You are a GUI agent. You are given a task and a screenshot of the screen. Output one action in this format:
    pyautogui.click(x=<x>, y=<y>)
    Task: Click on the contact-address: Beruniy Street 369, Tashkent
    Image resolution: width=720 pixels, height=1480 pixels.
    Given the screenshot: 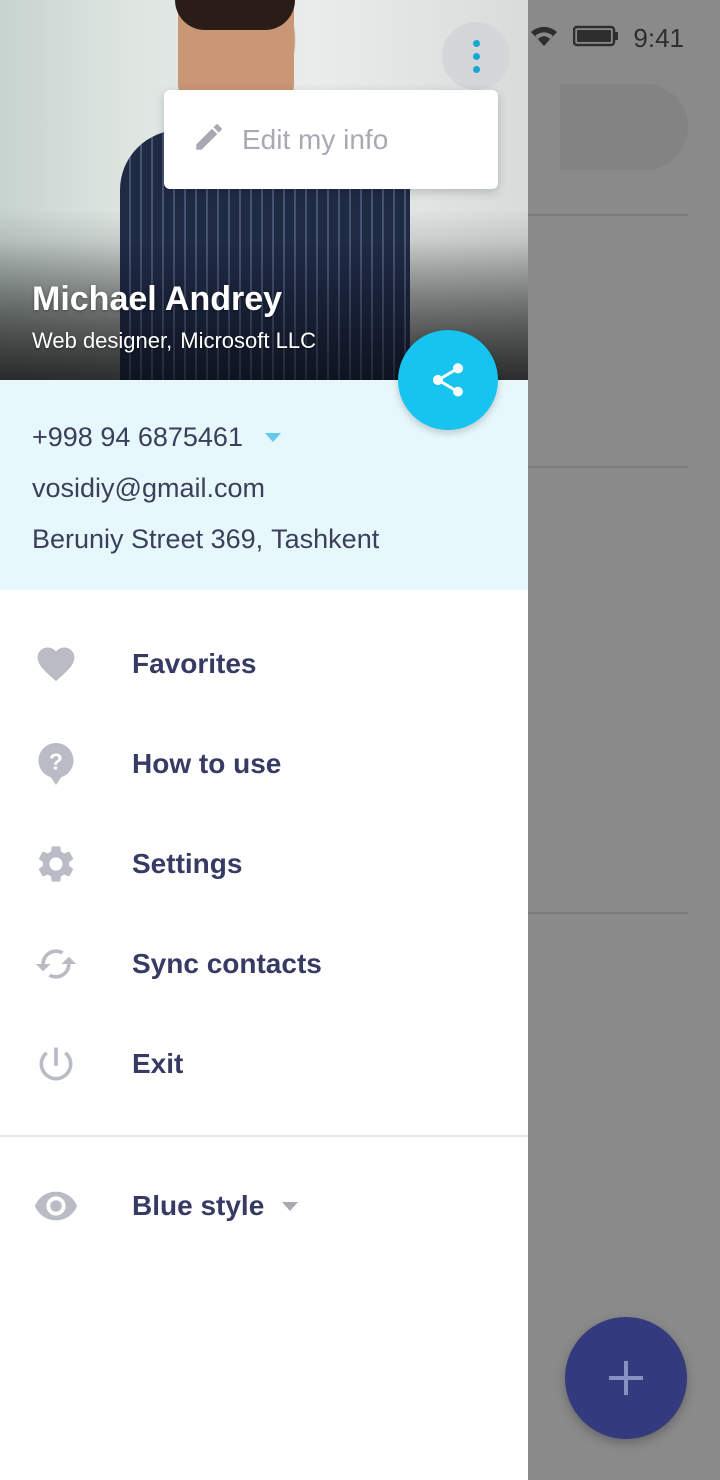 What is the action you would take?
    pyautogui.click(x=280, y=539)
    